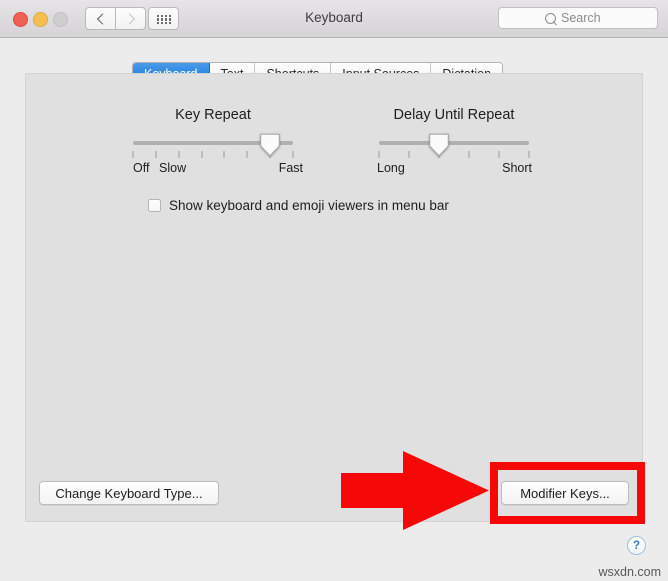 The width and height of the screenshot is (668, 581). Describe the element at coordinates (270, 145) in the screenshot. I see `key-repeat-knob` at that location.